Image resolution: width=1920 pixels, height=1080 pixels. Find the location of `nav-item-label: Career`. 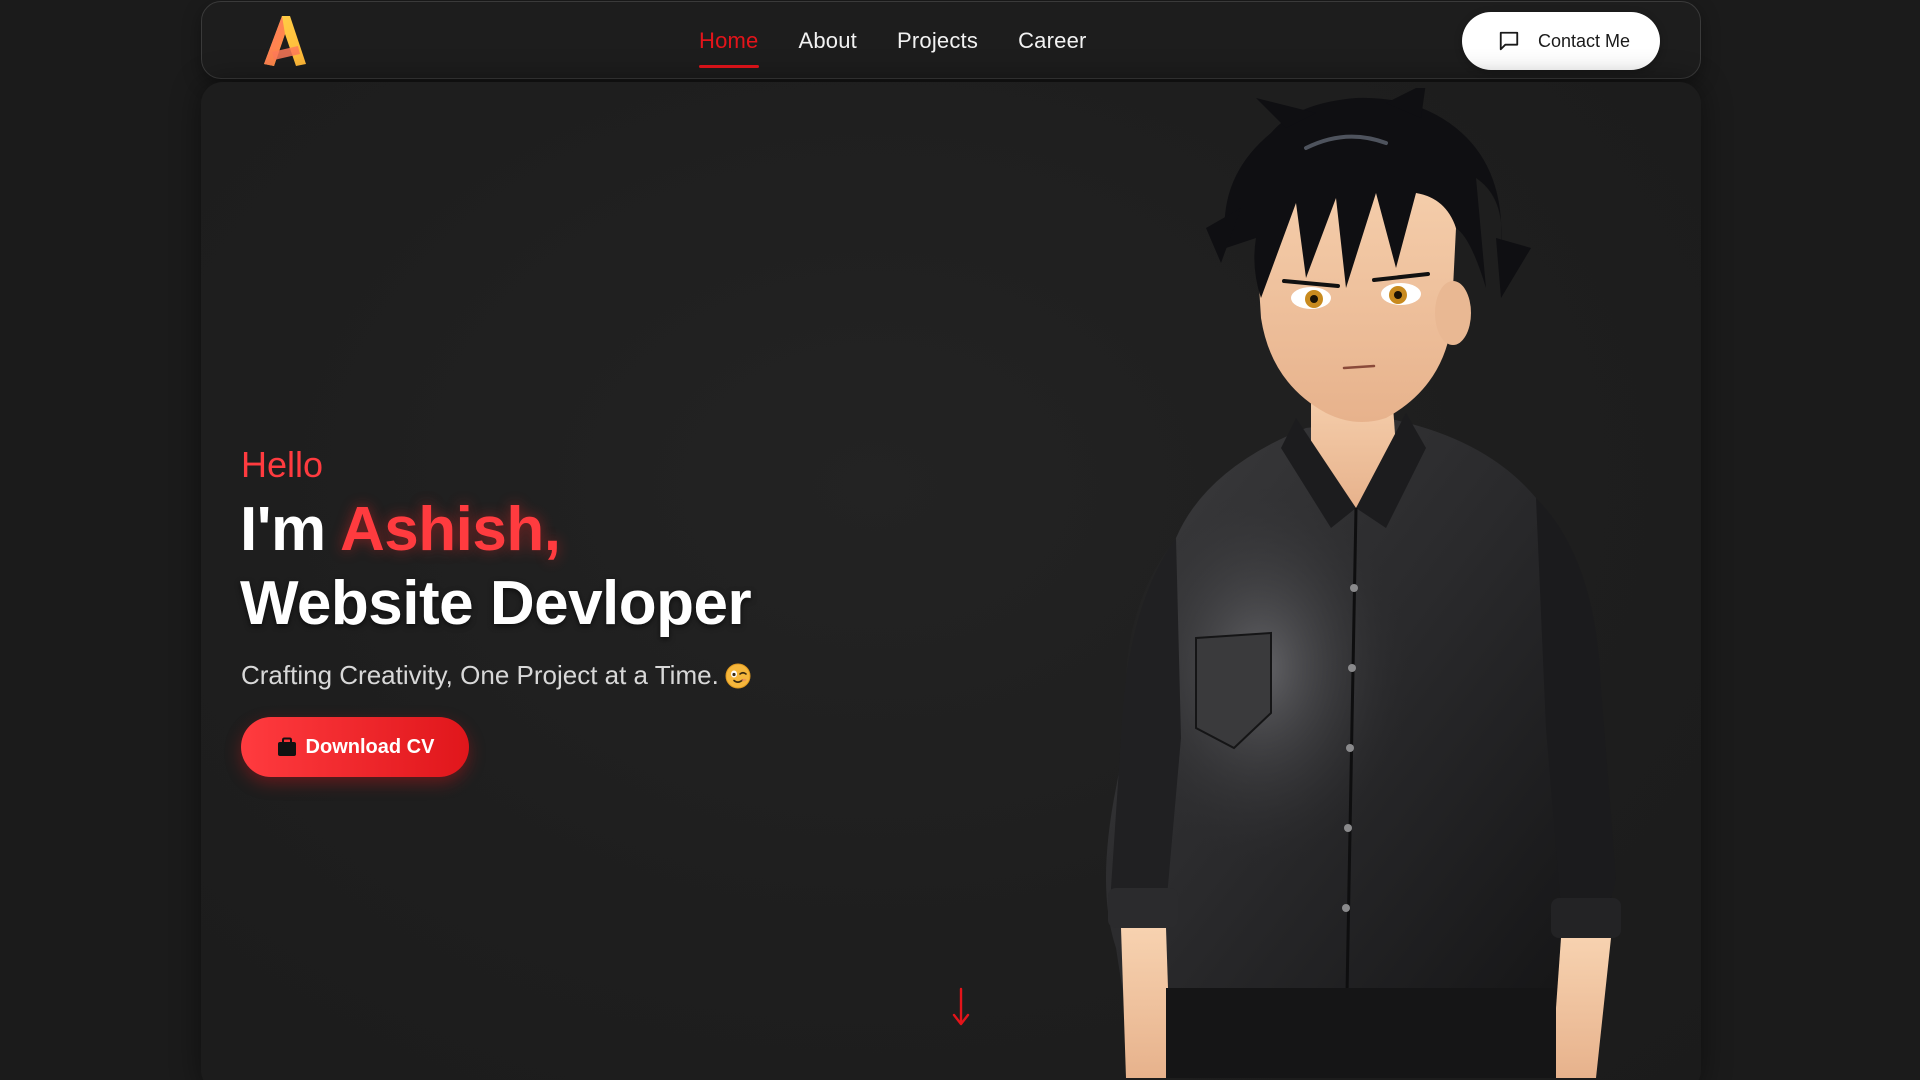

nav-item-label: Career is located at coordinates (1052, 40).